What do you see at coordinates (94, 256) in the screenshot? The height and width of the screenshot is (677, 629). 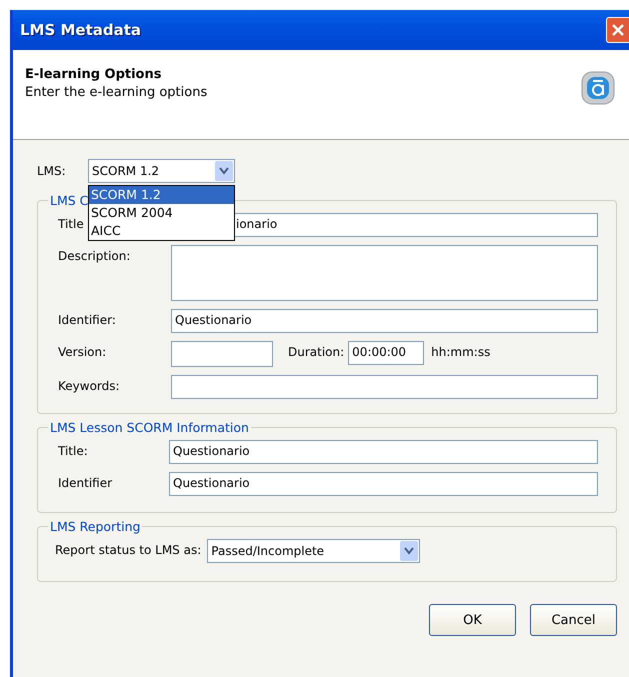 I see `field-label: Description:` at bounding box center [94, 256].